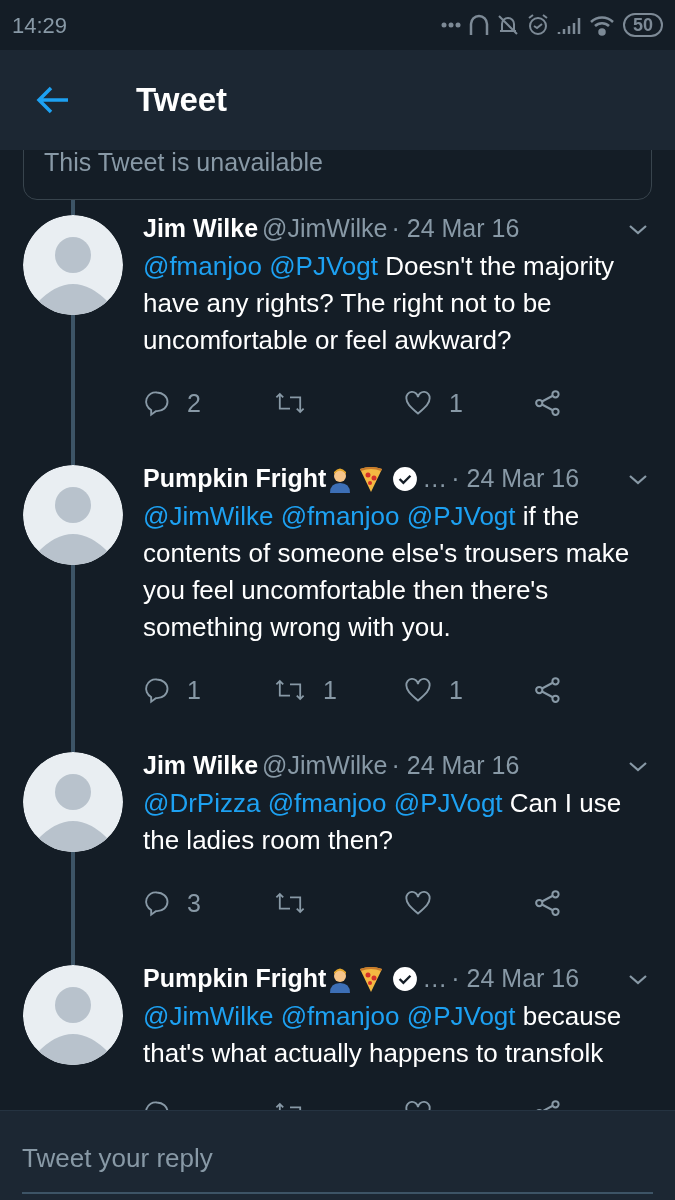 This screenshot has width=675, height=1200. What do you see at coordinates (537, 25) in the screenshot?
I see `alarm-icon` at bounding box center [537, 25].